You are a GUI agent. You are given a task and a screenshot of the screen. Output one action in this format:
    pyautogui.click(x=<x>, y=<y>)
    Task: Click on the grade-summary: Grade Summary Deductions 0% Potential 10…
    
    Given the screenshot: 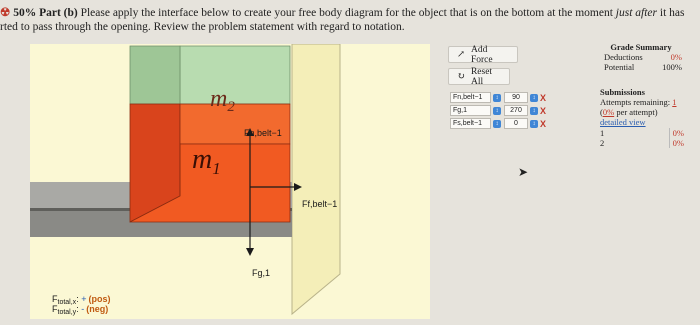 What is the action you would take?
    pyautogui.click(x=641, y=57)
    